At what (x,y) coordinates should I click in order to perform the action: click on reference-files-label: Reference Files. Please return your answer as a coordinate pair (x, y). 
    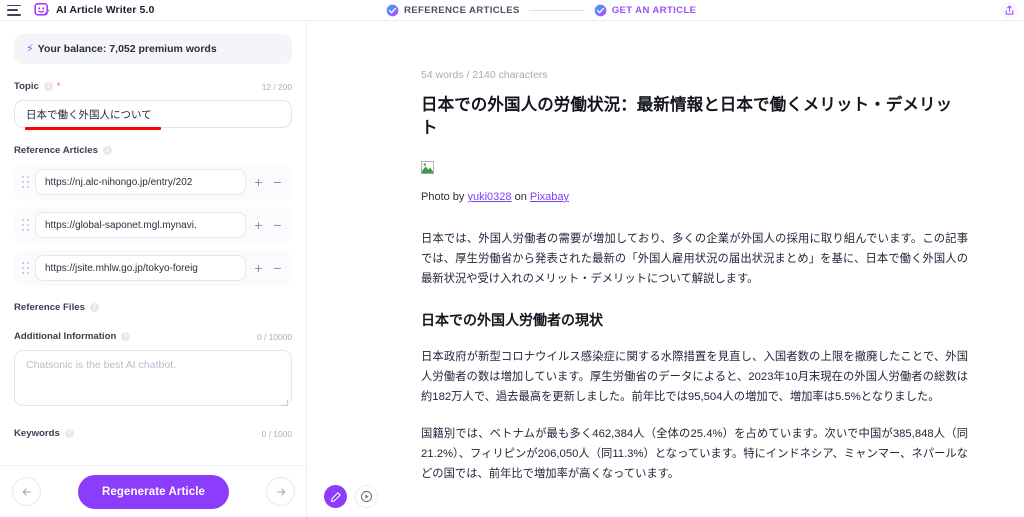
    Looking at the image, I should click on (49, 307).